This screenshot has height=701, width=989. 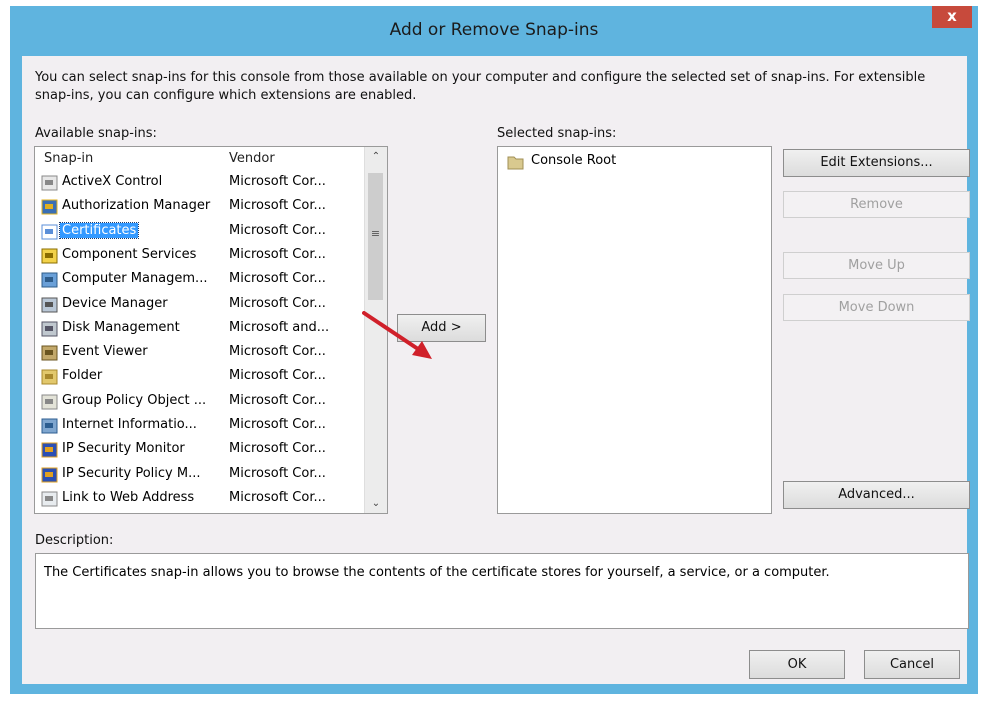 I want to click on available-snapins-label: Available snap-ins:, so click(x=96, y=133).